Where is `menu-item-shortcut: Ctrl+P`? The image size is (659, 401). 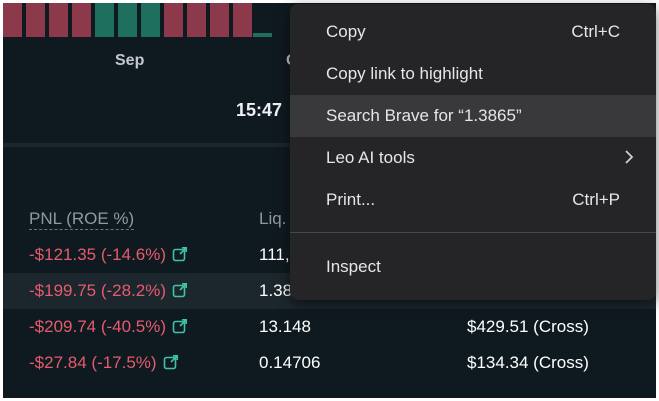 menu-item-shortcut: Ctrl+P is located at coordinates (596, 199).